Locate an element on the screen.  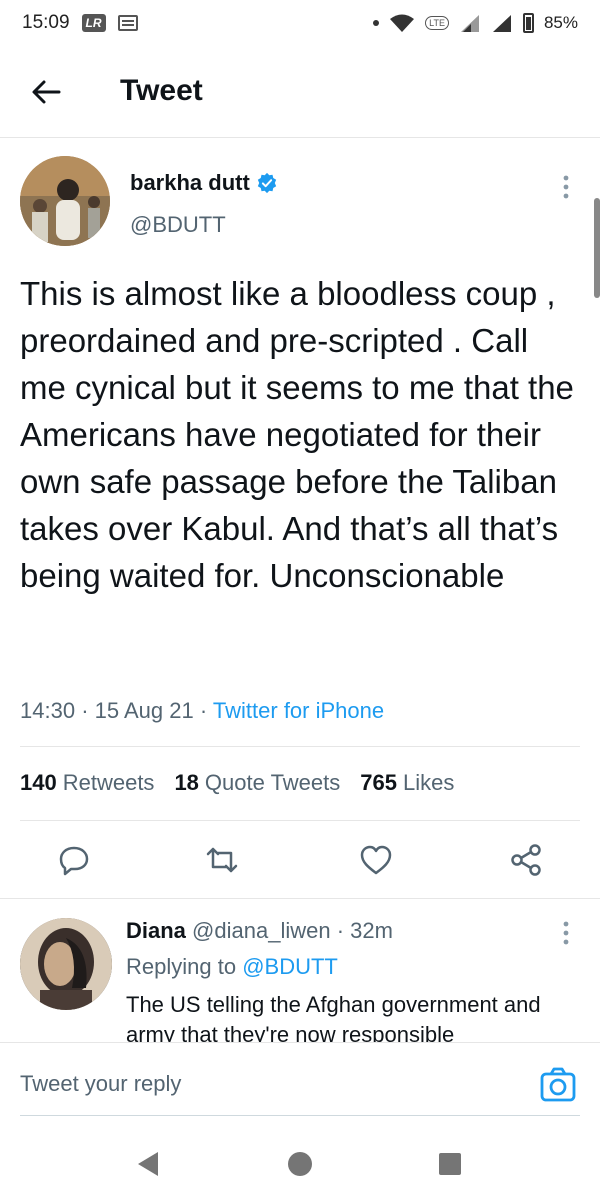
author-avatar-image is located at coordinates (65, 201).